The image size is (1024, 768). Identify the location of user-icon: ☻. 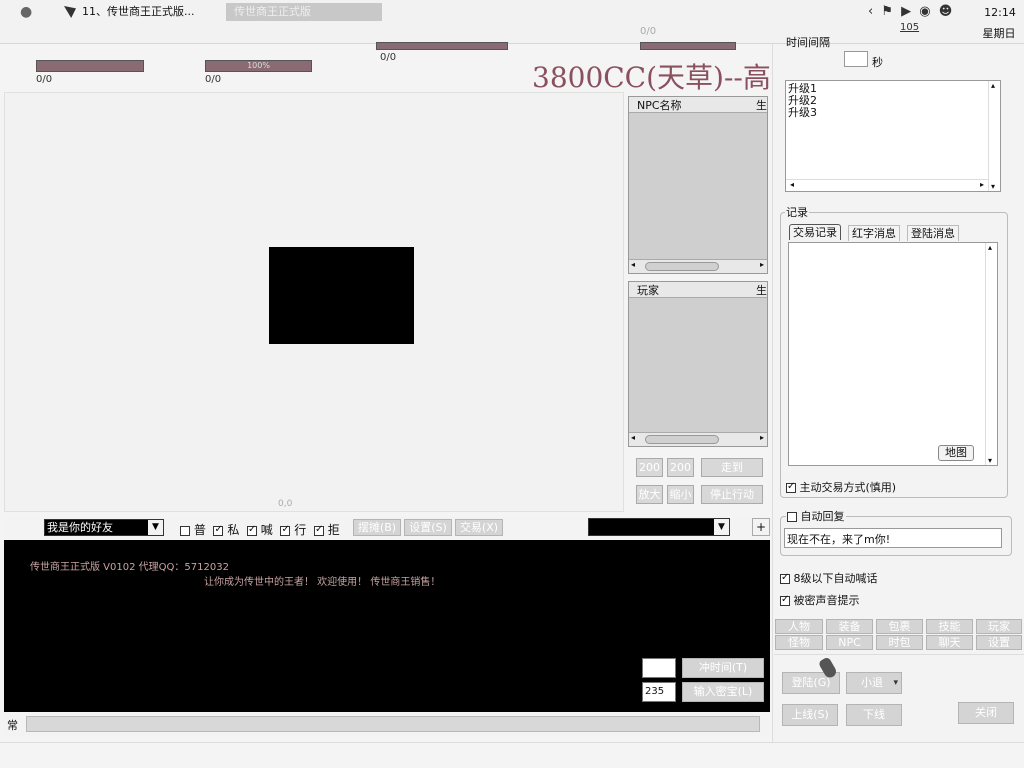
(947, 11).